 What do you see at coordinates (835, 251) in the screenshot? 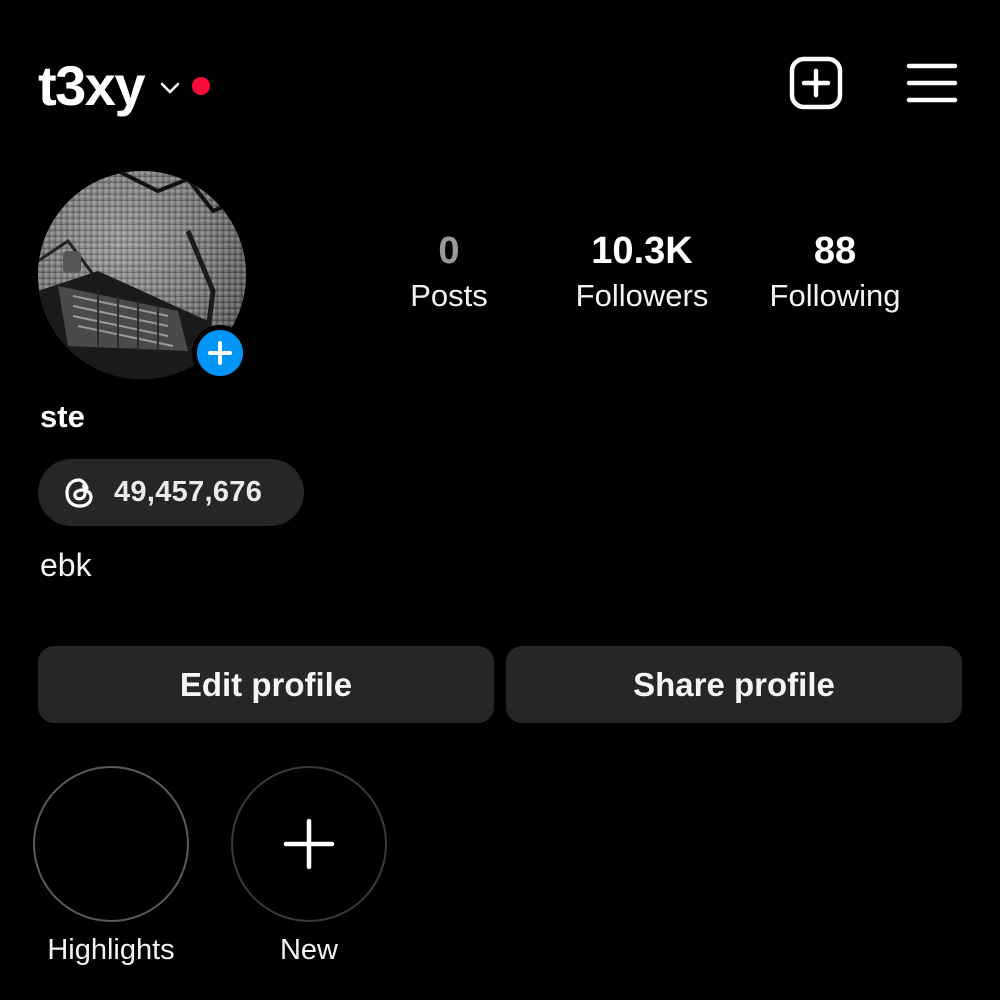
I see `following-count: 88` at bounding box center [835, 251].